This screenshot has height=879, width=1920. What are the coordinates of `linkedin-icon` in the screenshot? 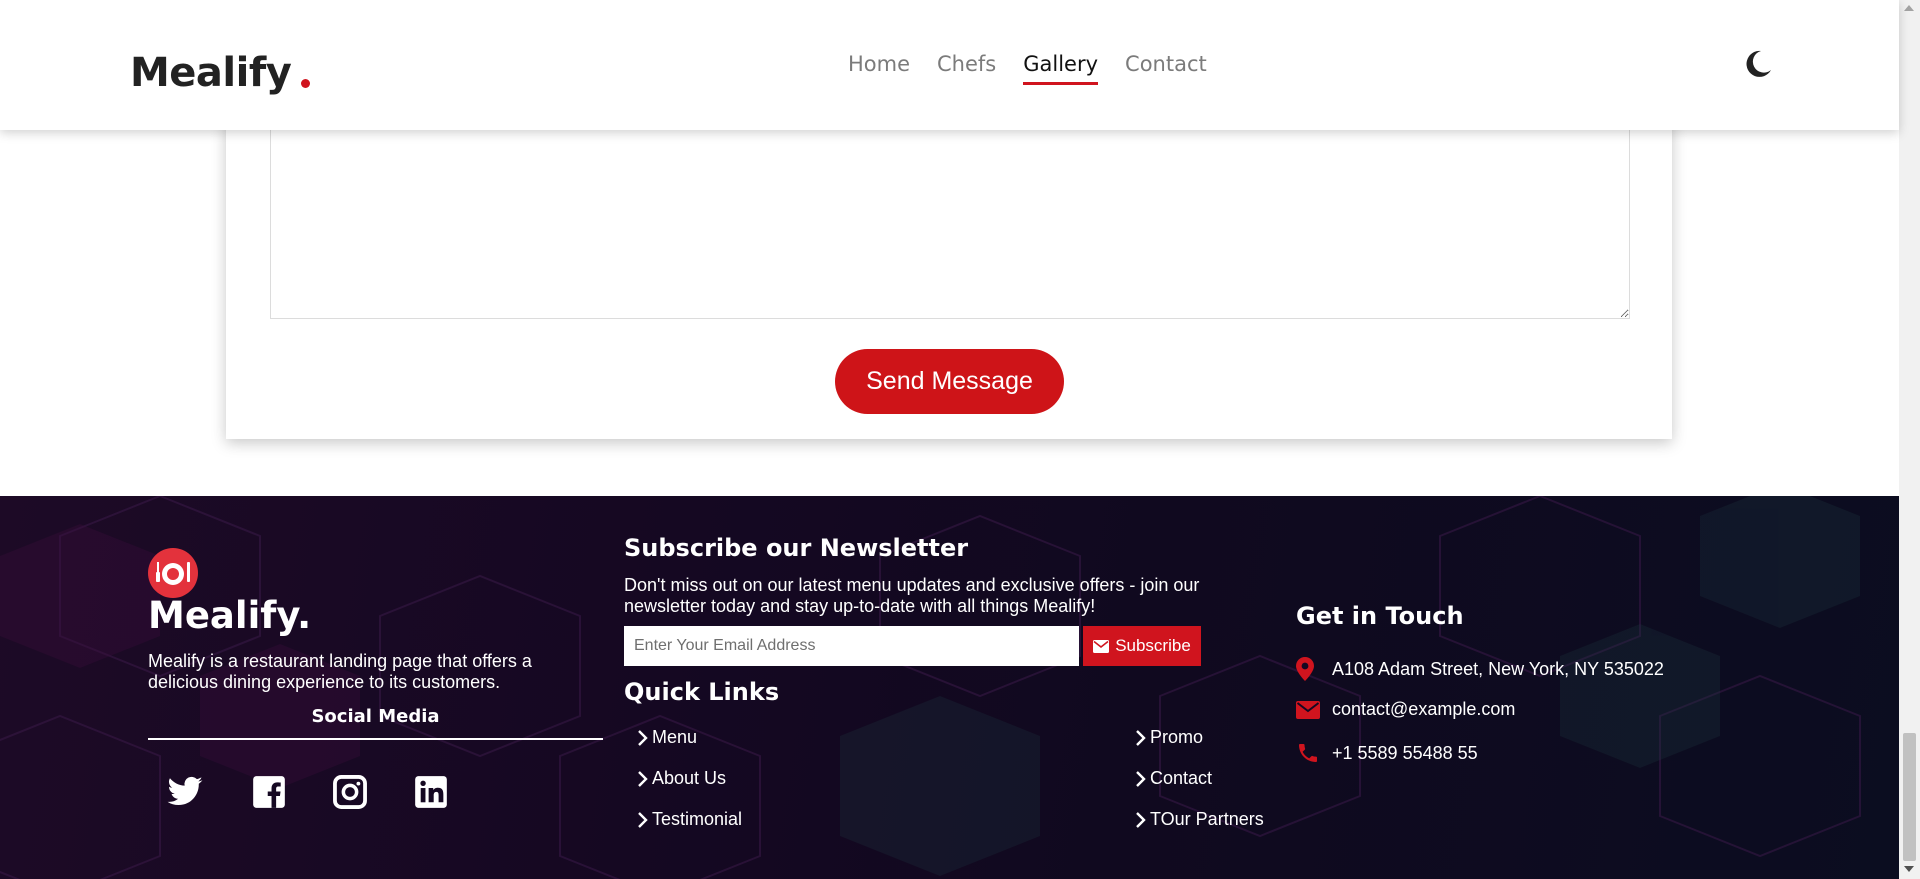 It's located at (431, 792).